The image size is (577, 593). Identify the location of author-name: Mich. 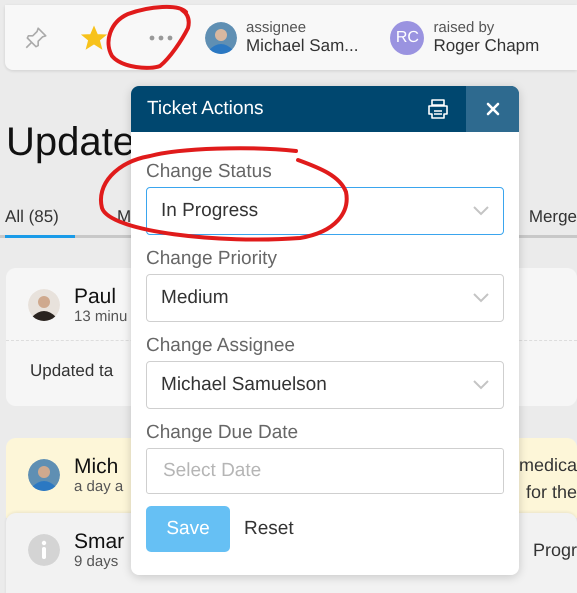
(97, 467).